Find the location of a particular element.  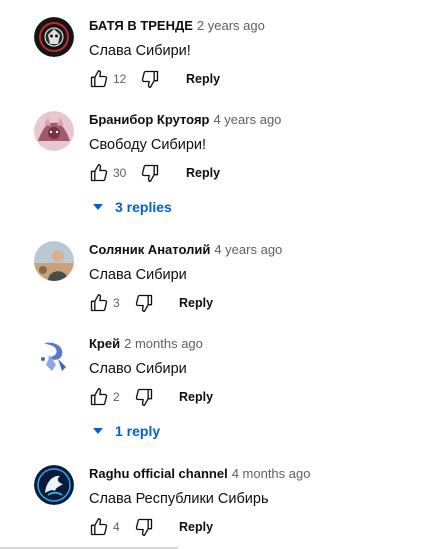

like-count: 30 is located at coordinates (120, 173).